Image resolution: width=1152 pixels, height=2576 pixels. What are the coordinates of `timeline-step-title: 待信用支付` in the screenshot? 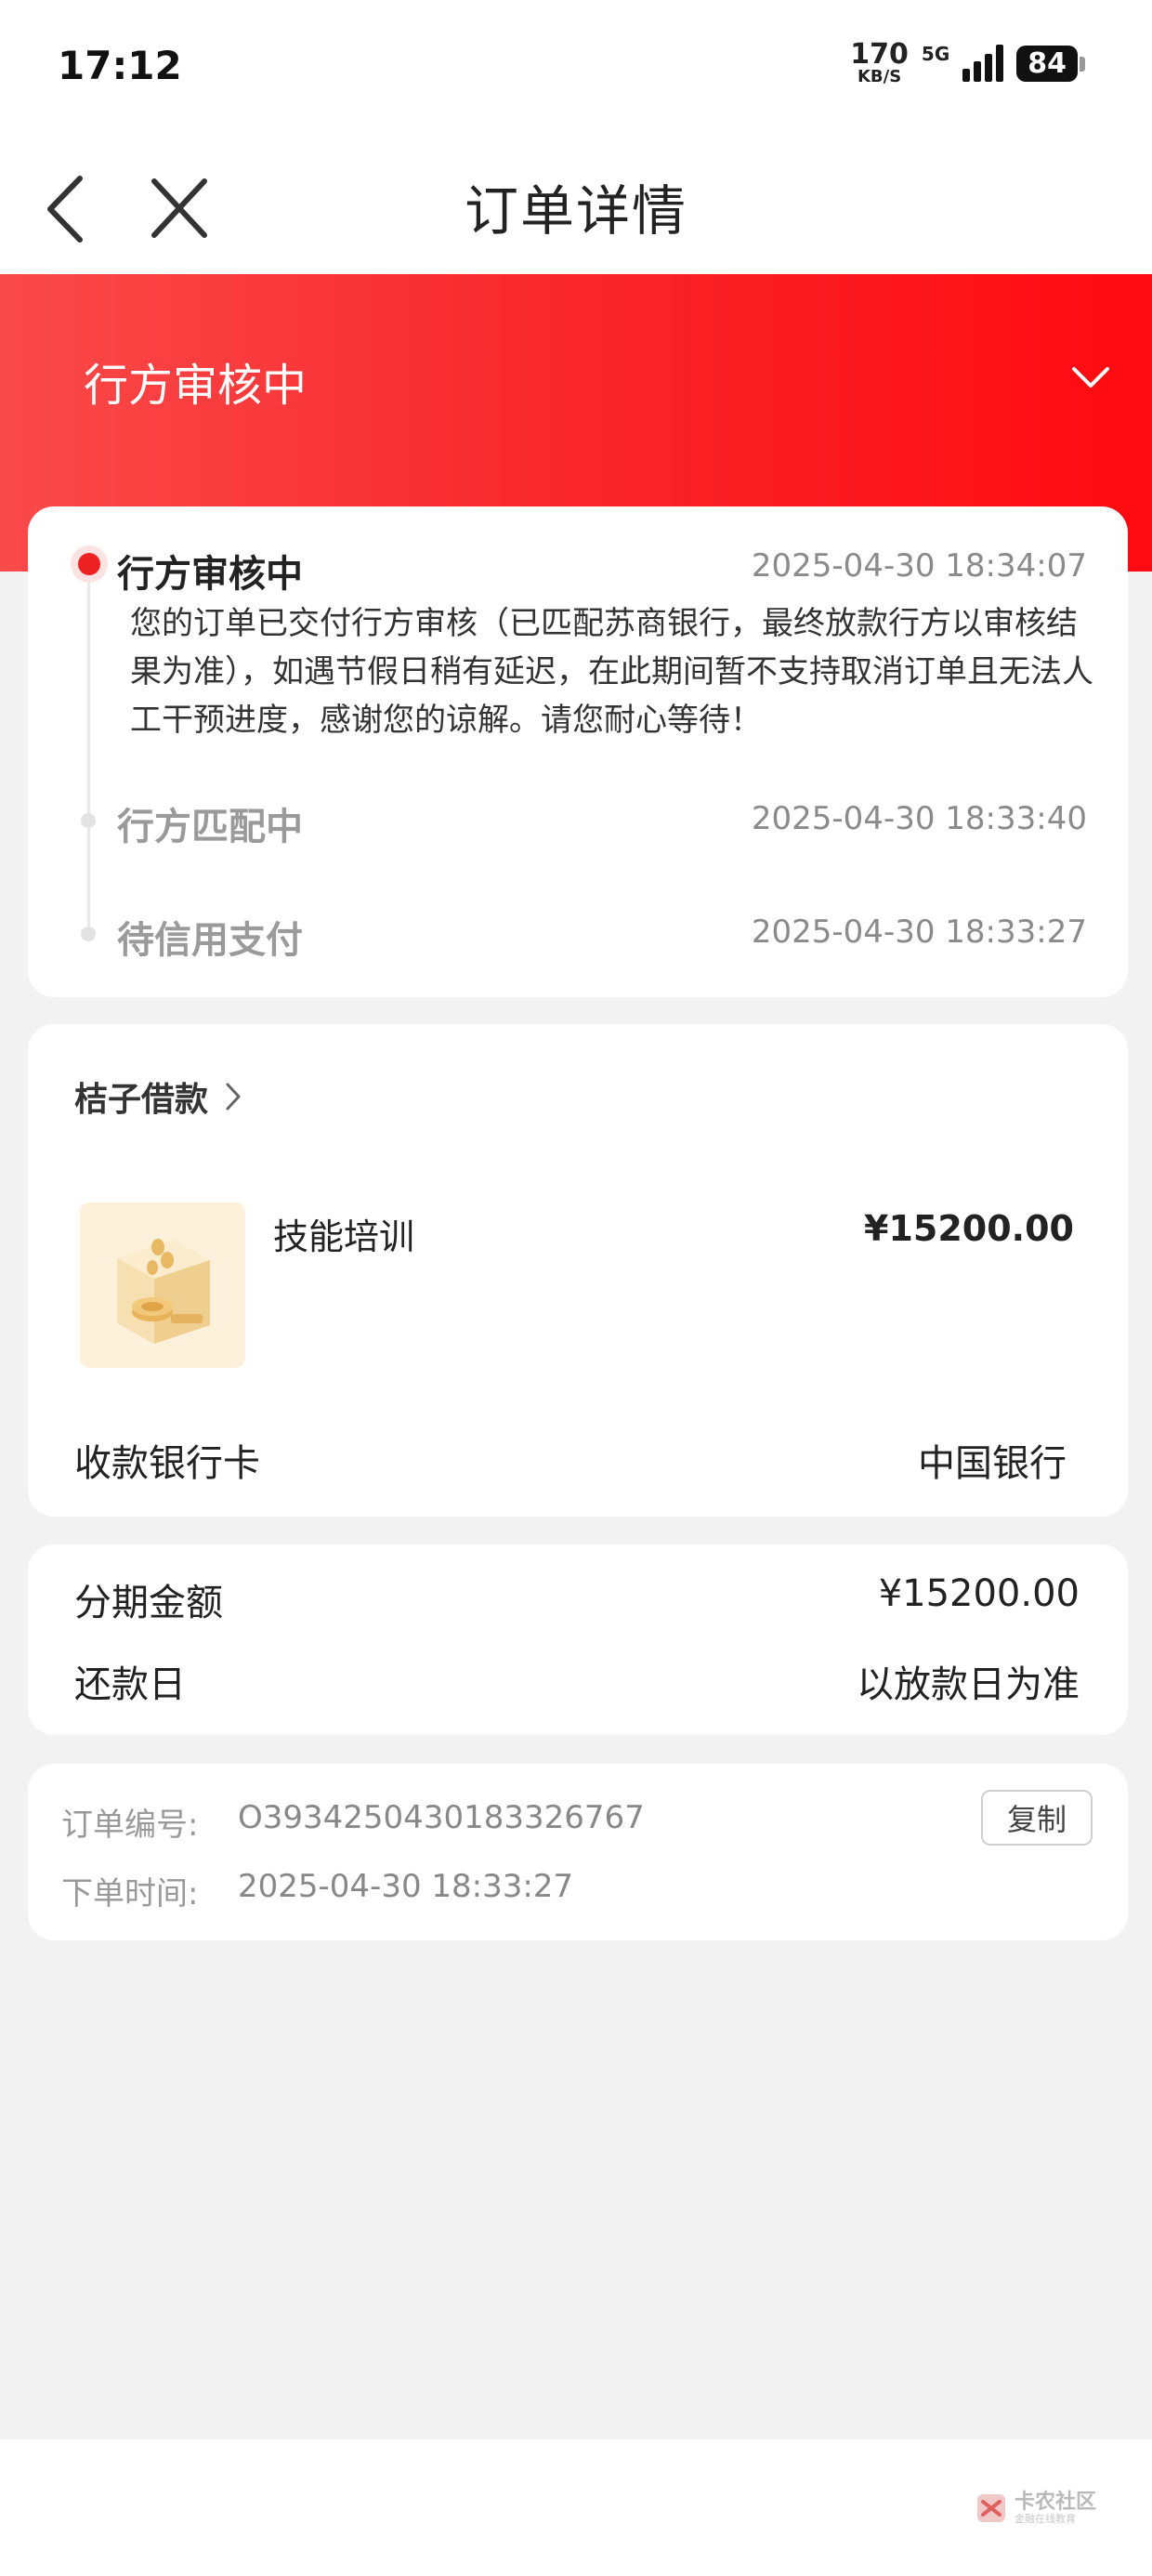 It's located at (210, 940).